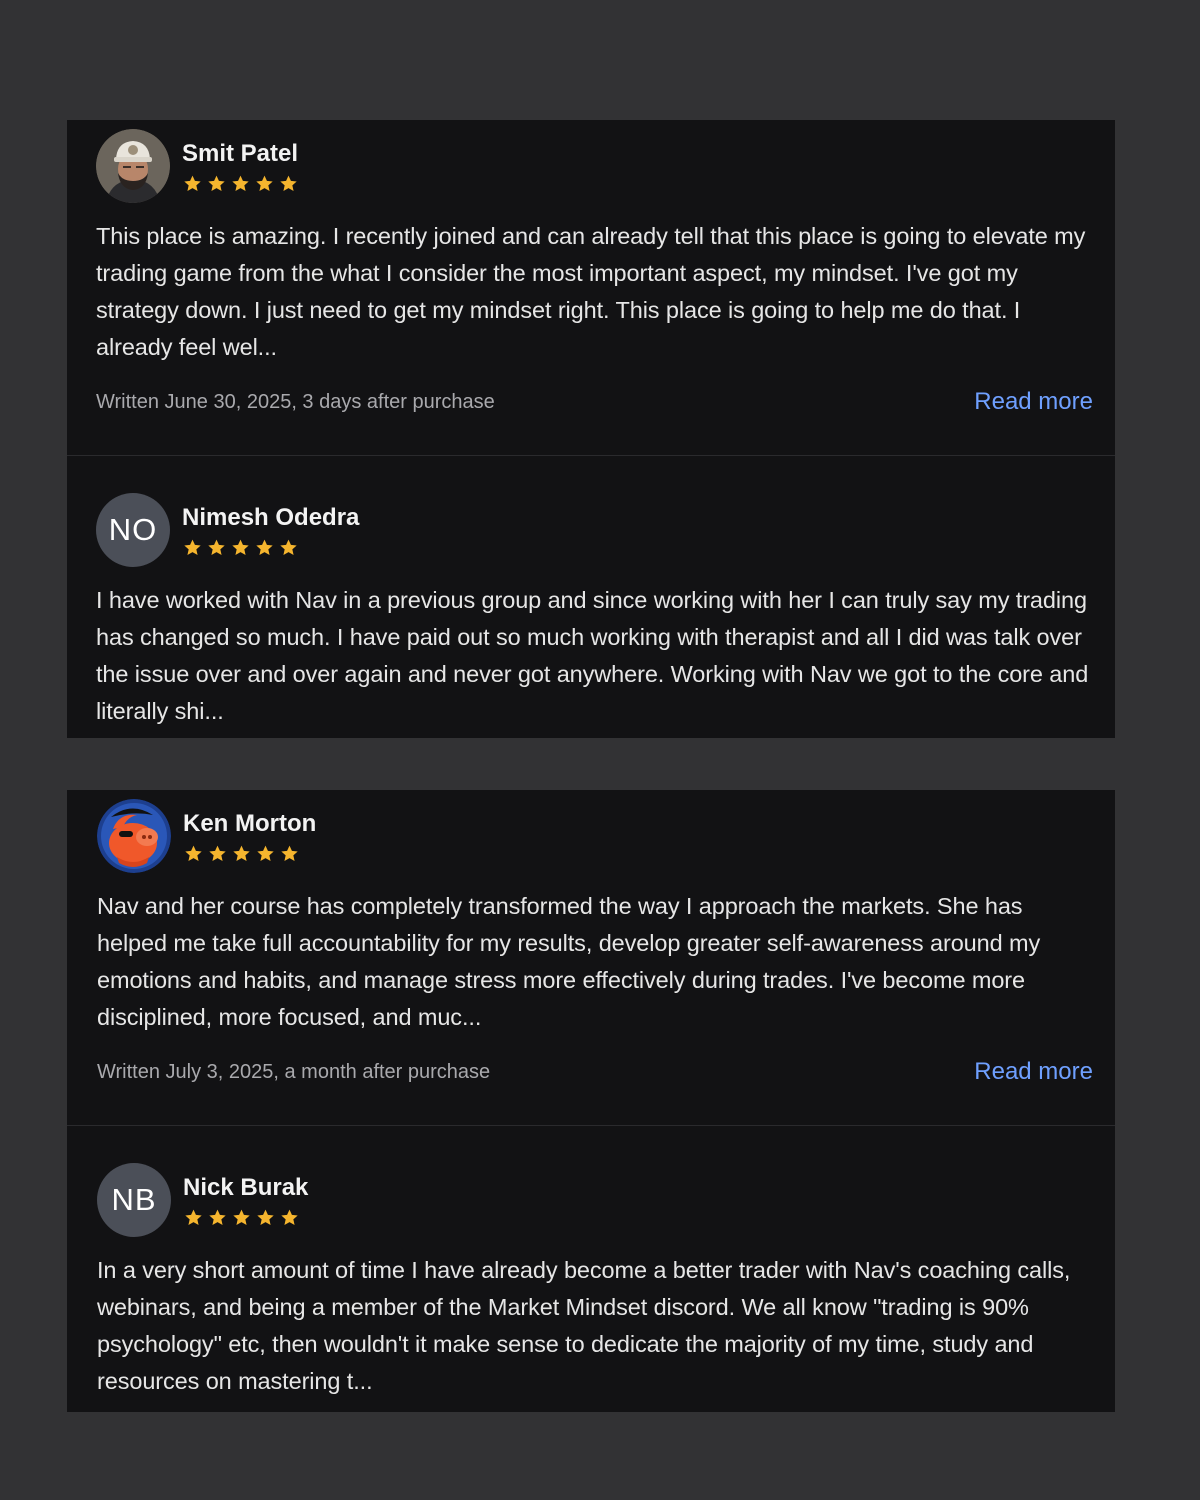  I want to click on avatar: NB, so click(134, 1200).